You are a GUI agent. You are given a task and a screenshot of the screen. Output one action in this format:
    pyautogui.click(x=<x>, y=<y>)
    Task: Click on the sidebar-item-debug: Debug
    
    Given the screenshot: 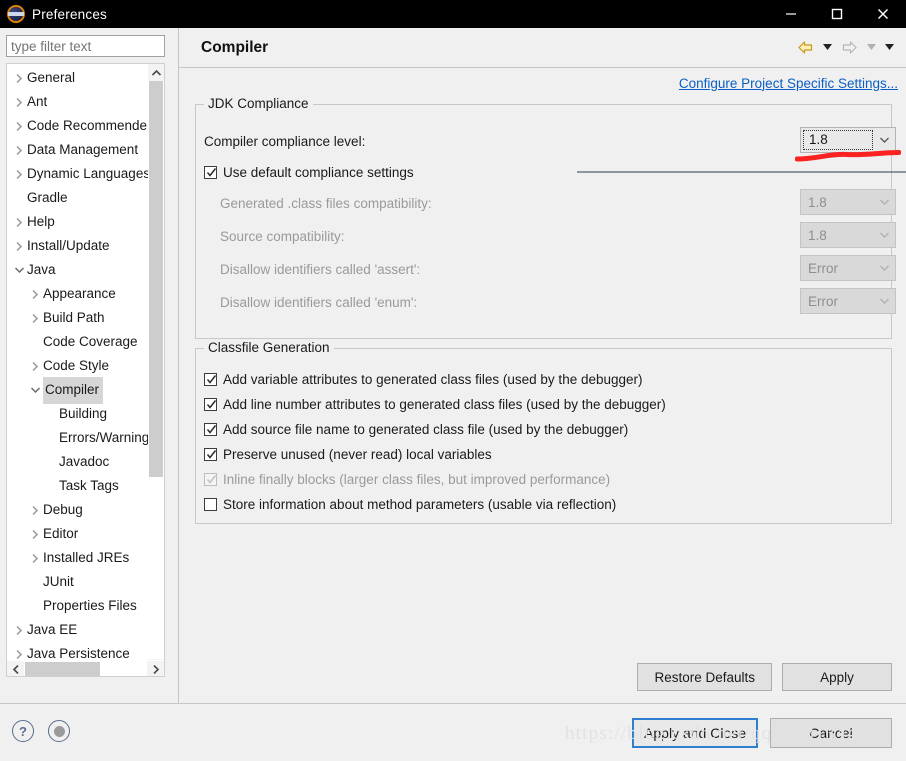 What is the action you would take?
    pyautogui.click(x=80, y=510)
    